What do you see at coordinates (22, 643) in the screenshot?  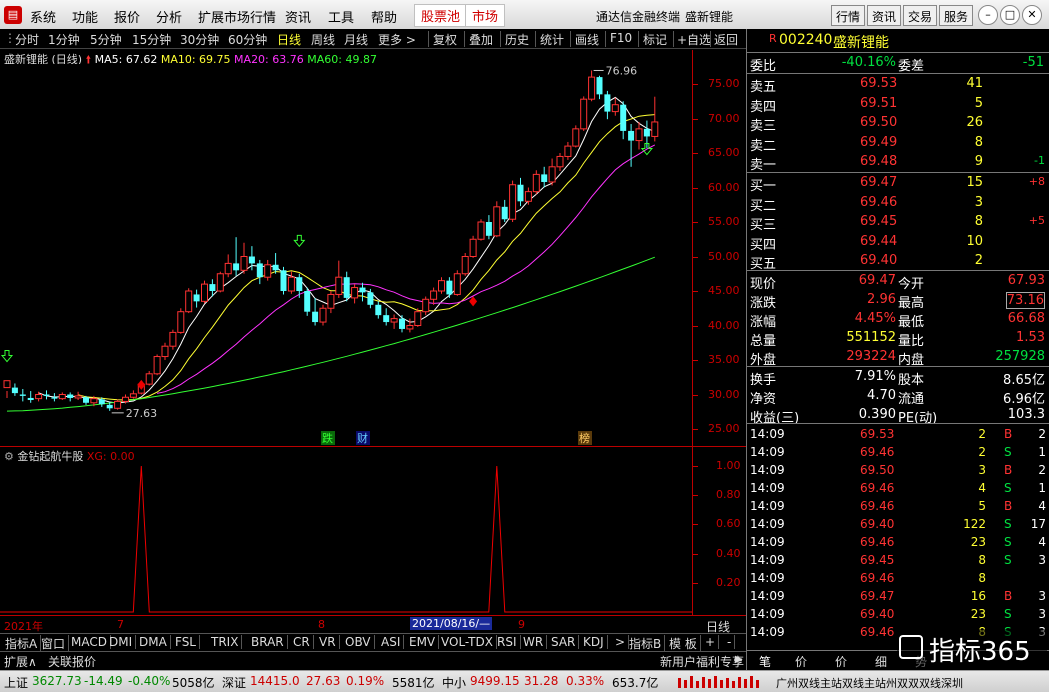 I see `indicator-tab-0: 指标A` at bounding box center [22, 643].